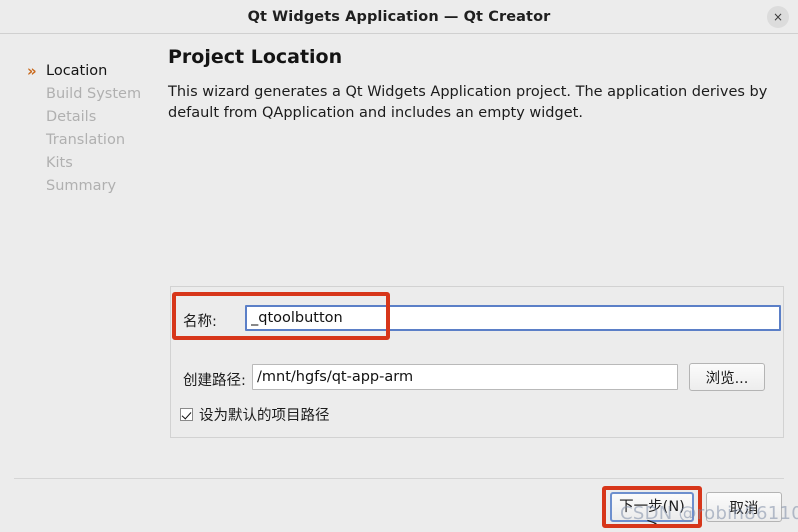 This screenshot has height=532, width=798. What do you see at coordinates (32, 71) in the screenshot?
I see `chevron-right-icon: »` at bounding box center [32, 71].